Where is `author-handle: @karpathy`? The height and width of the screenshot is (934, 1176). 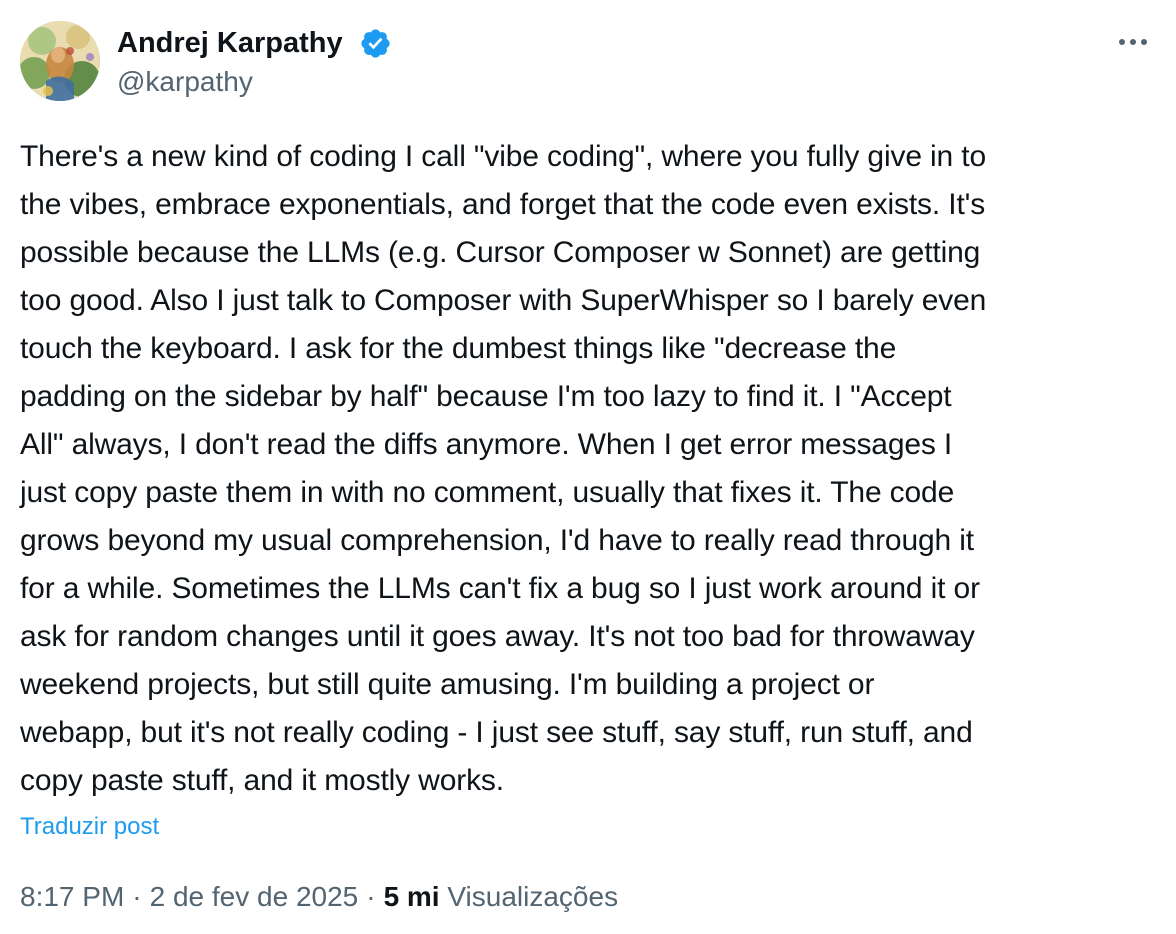
author-handle: @karpathy is located at coordinates (185, 82).